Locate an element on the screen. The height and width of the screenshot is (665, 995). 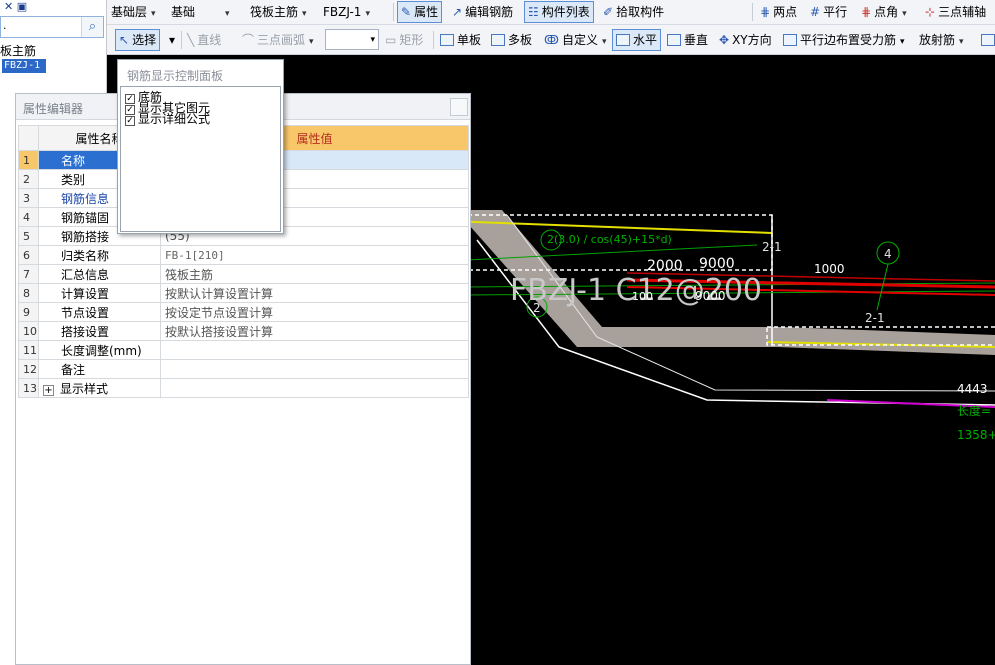
property-row: 8 计算设置 按默认计算设置计算 is located at coordinates (243, 293).